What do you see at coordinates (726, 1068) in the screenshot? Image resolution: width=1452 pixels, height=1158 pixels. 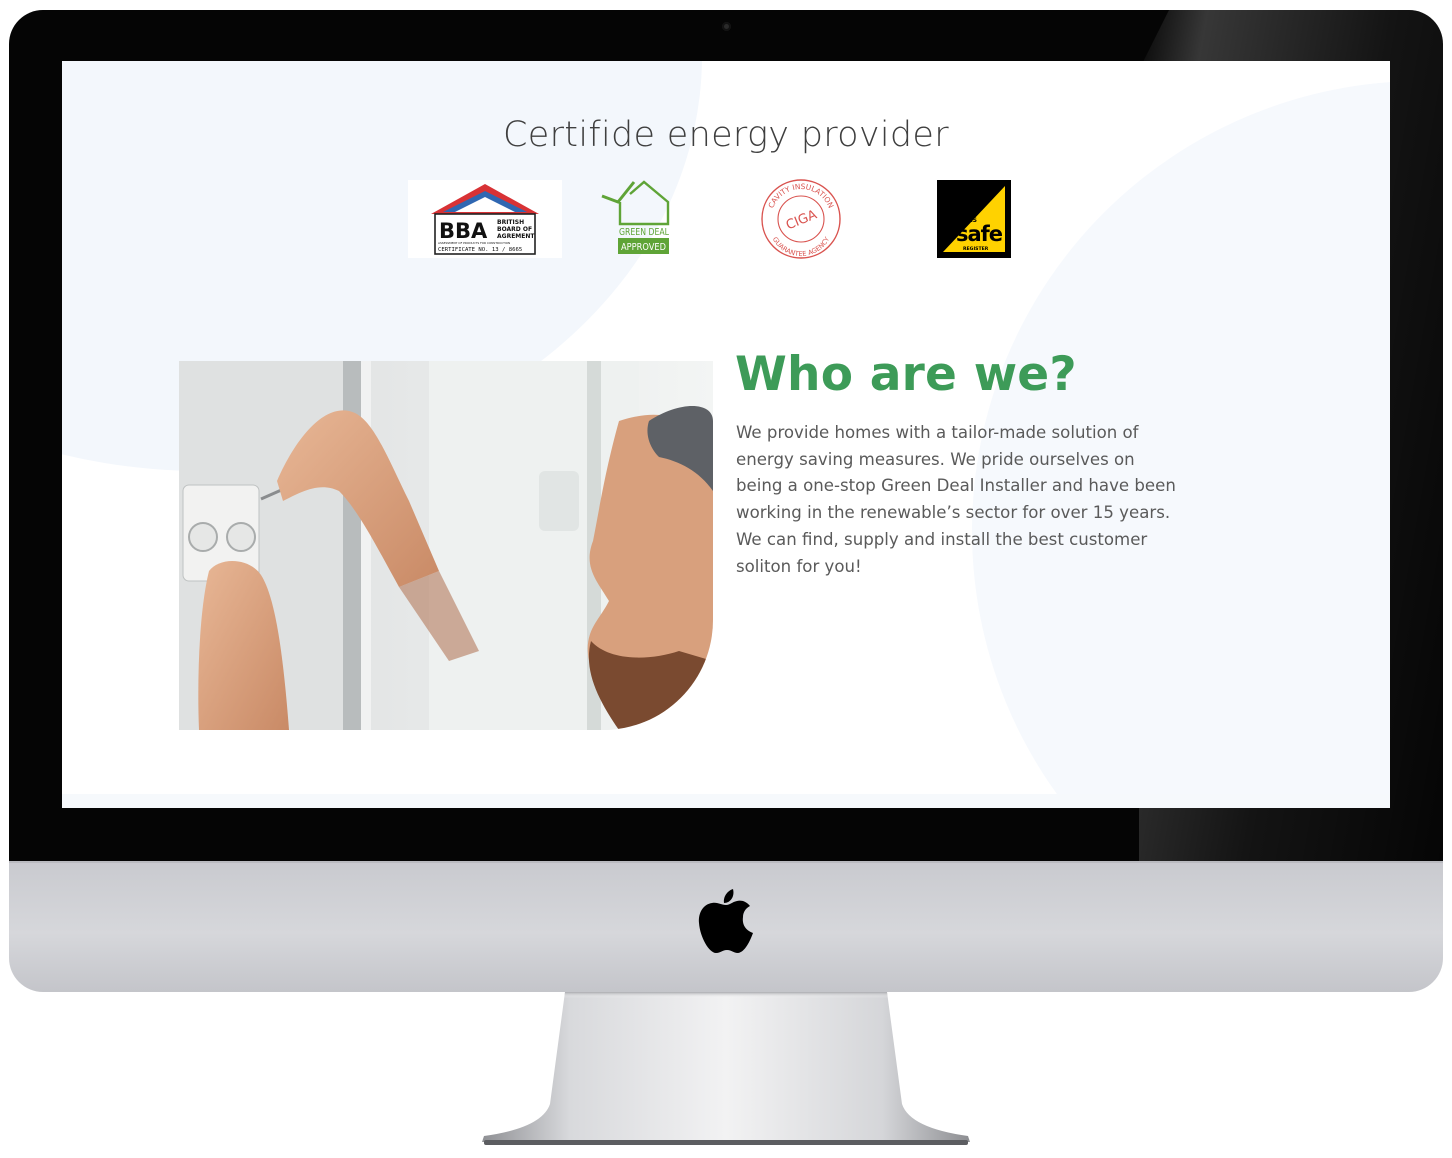 I see `monitor-stand` at bounding box center [726, 1068].